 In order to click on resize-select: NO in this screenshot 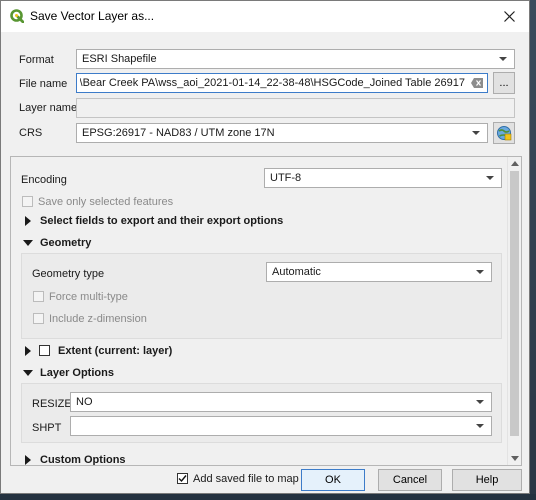, I will do `click(281, 402)`.